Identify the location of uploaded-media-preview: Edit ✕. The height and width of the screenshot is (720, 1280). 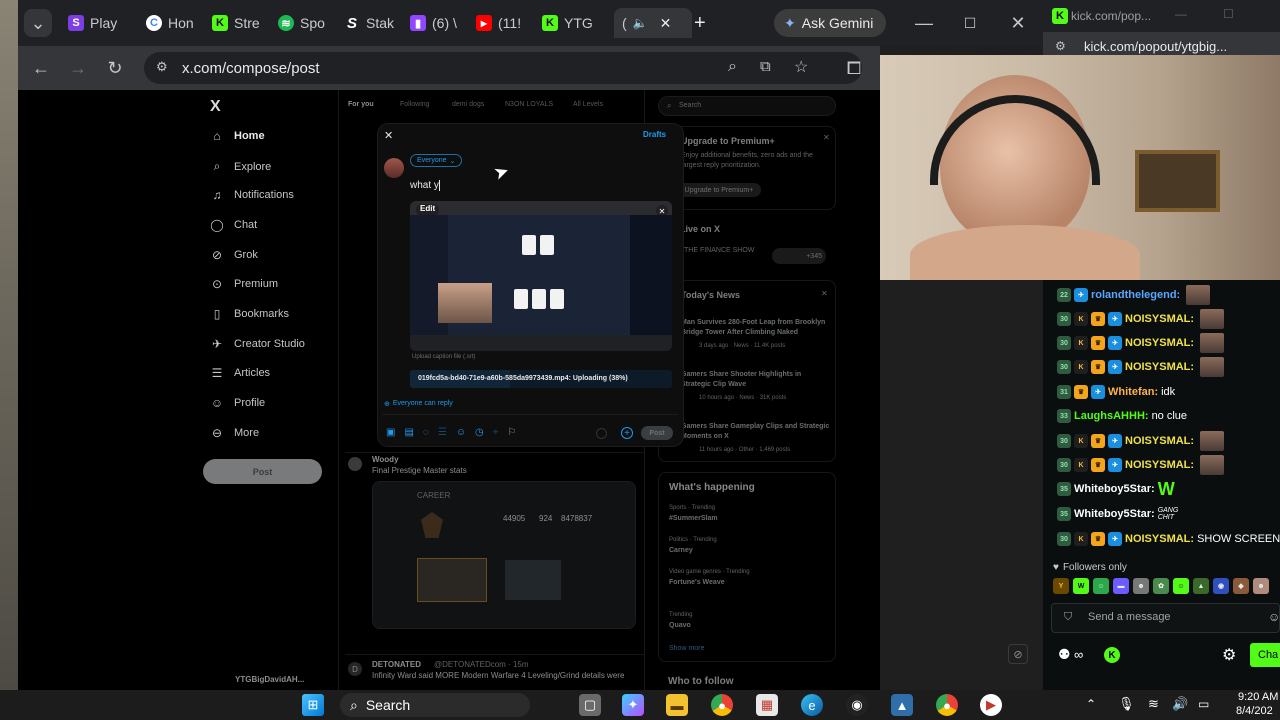
(541, 276).